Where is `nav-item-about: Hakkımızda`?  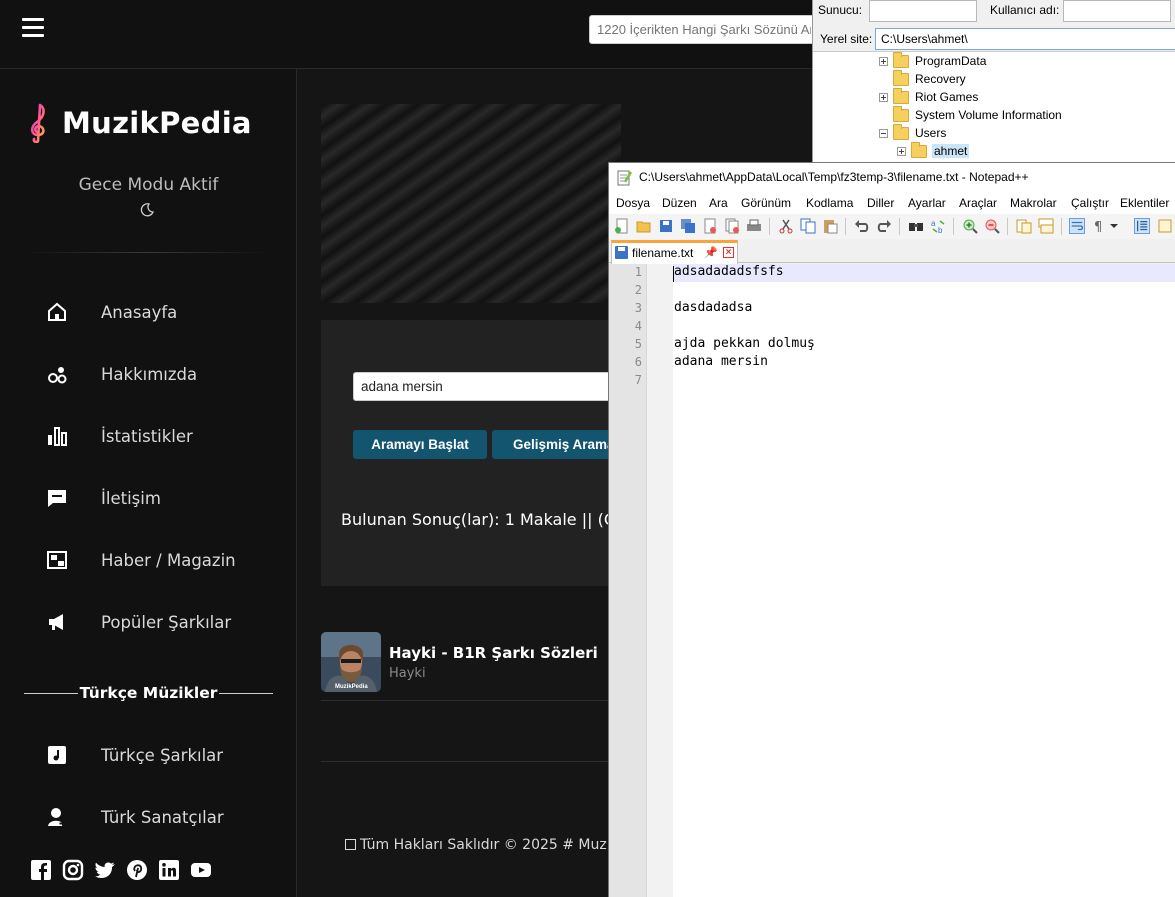 nav-item-about: Hakkımızda is located at coordinates (148, 374).